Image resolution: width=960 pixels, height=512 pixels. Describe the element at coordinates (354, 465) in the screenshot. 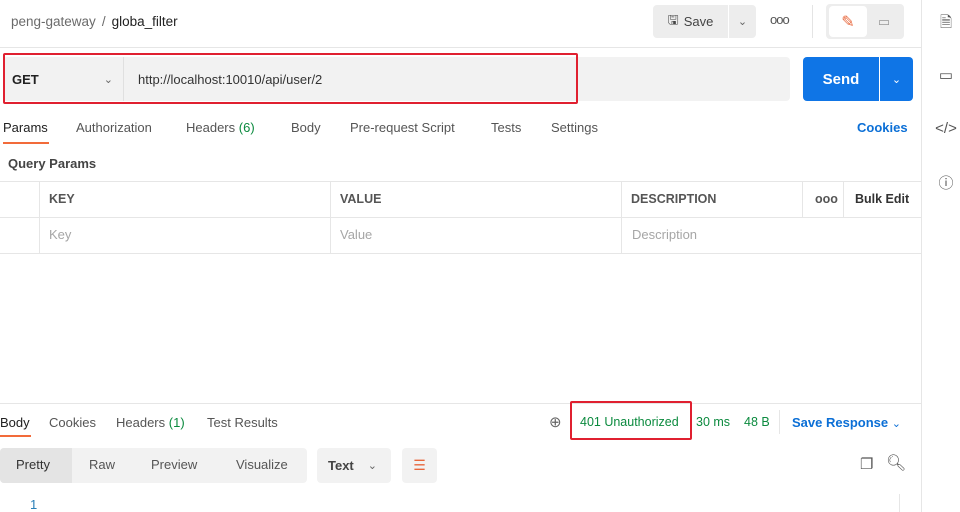

I see `format-select: Text ⌄` at that location.